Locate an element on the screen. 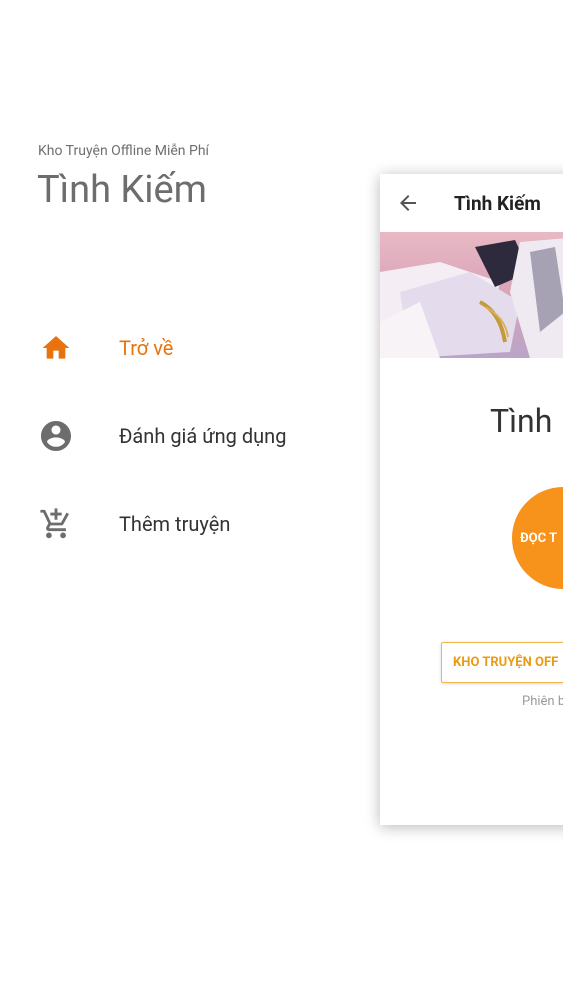 The height and width of the screenshot is (1000, 563). menu-item-label: Đánh giá ứng dụng is located at coordinates (203, 436).